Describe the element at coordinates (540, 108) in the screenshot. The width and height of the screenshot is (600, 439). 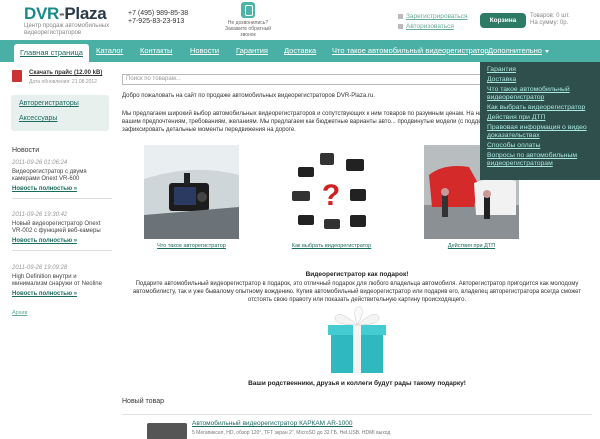
I see `dropdown-item-how-to-choose: Как выбрать видеорегистратор` at that location.